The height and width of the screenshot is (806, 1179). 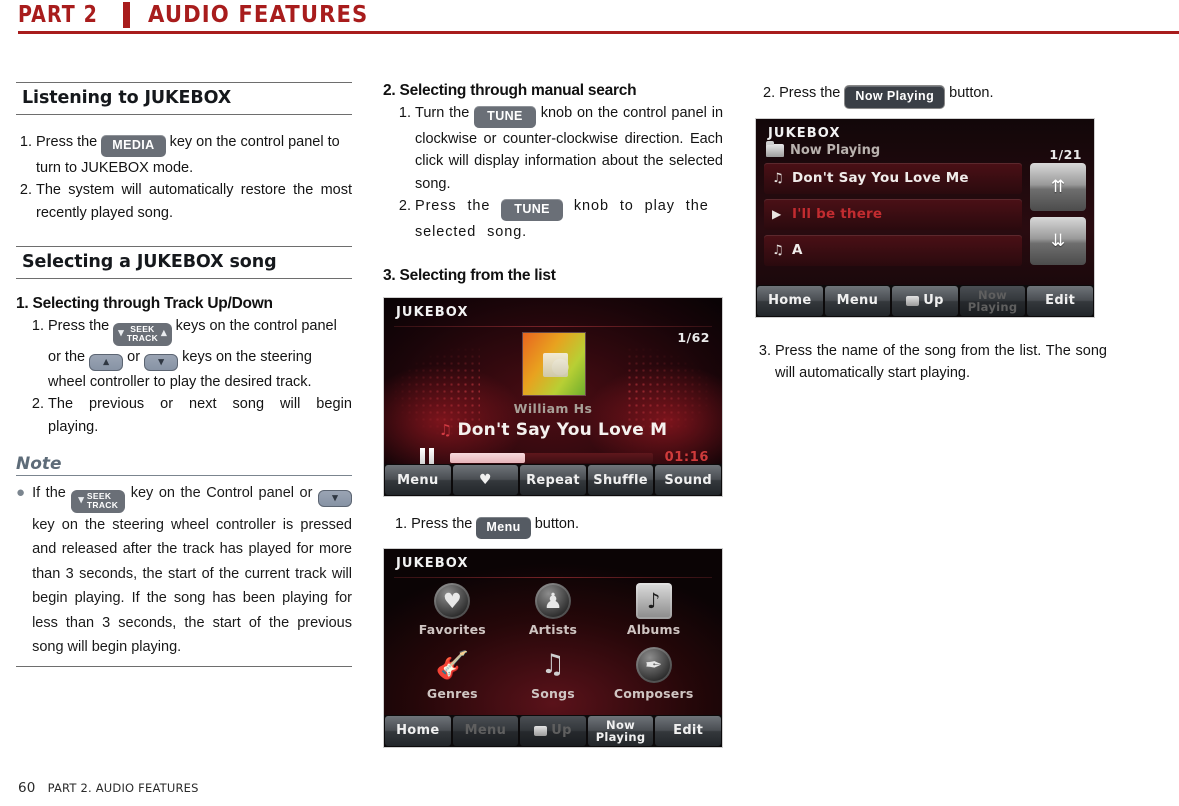 What do you see at coordinates (485, 730) in the screenshot?
I see `menu-menu-button: Menu` at bounding box center [485, 730].